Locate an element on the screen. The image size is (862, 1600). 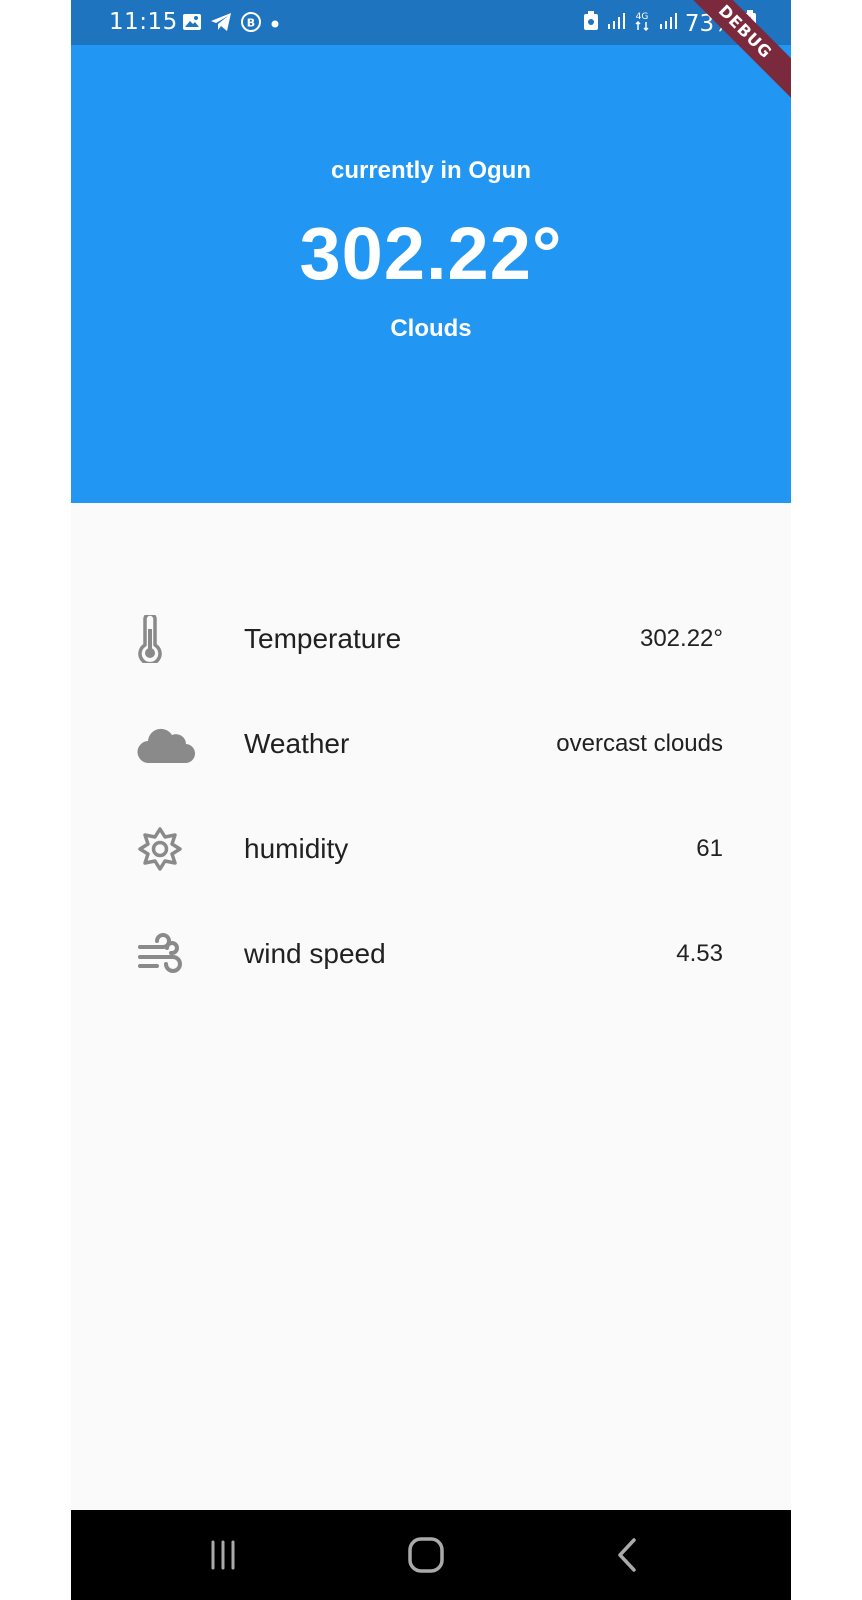
gear-icon is located at coordinates (167, 849).